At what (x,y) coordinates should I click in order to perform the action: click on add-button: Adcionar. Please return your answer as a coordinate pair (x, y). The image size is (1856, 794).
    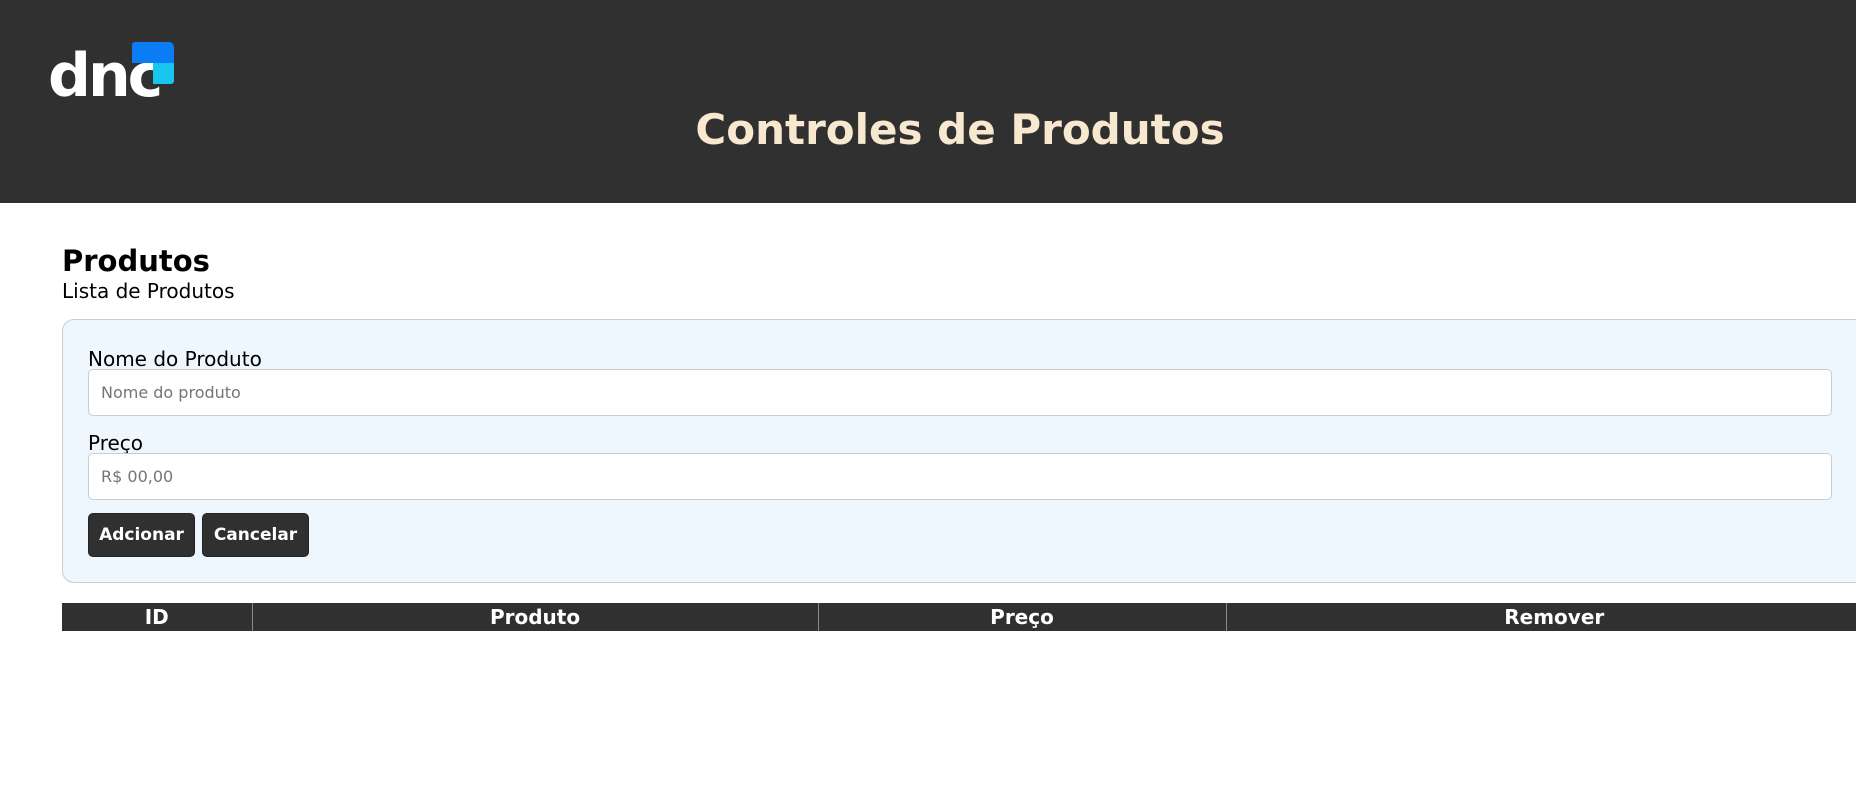
    Looking at the image, I should click on (141, 535).